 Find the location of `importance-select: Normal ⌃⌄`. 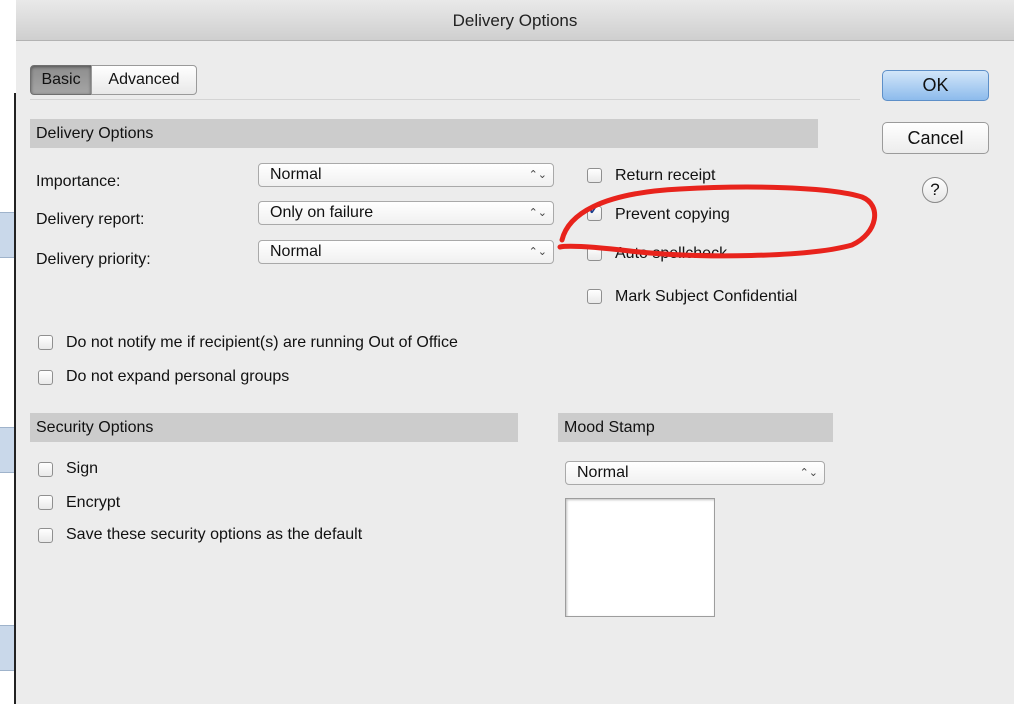

importance-select: Normal ⌃⌄ is located at coordinates (406, 175).